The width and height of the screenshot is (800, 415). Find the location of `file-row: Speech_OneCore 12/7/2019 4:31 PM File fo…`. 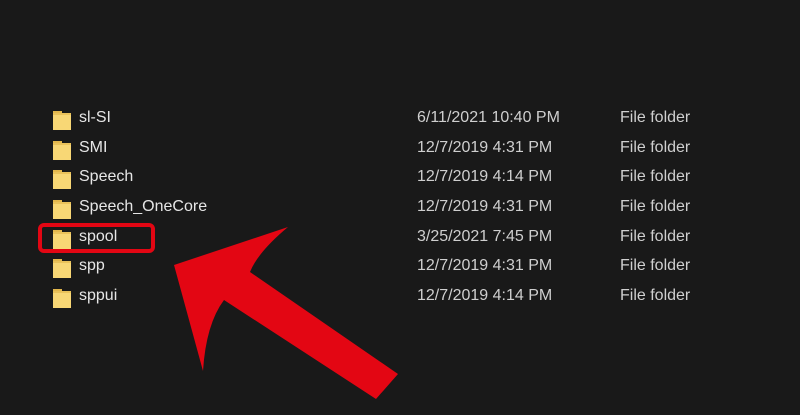

file-row: Speech_OneCore 12/7/2019 4:31 PM File fo… is located at coordinates (400, 209).